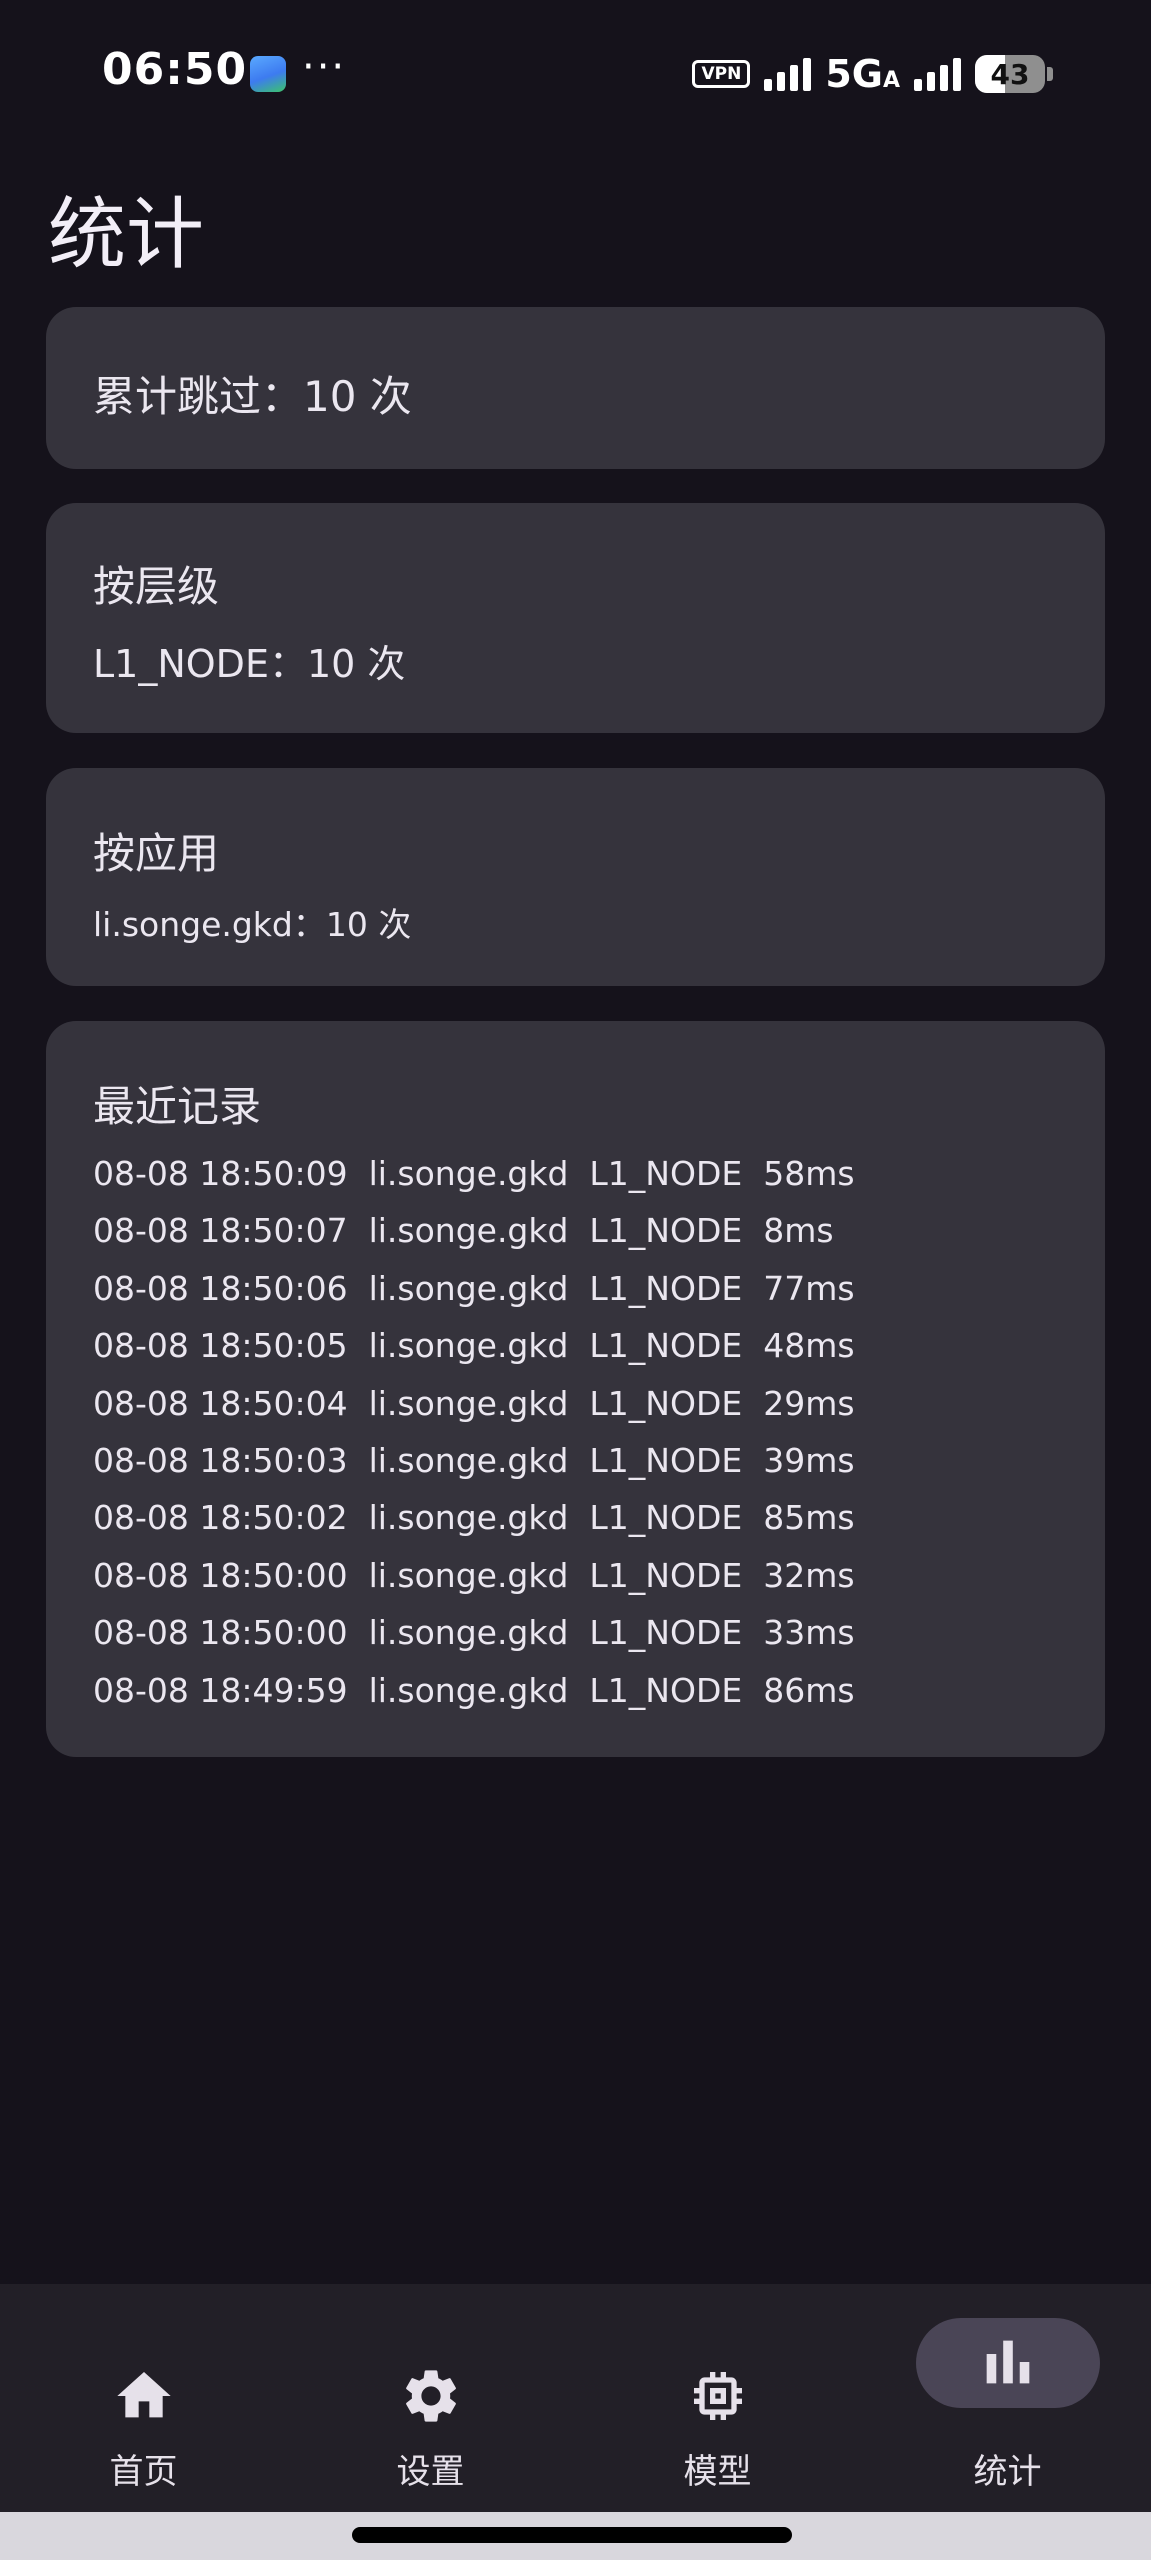 This screenshot has height=2560, width=1151. Describe the element at coordinates (463, 1231) in the screenshot. I see `record-row: 08-08 18:50:07 li.songe.gkd L1_NODE 8ms` at that location.